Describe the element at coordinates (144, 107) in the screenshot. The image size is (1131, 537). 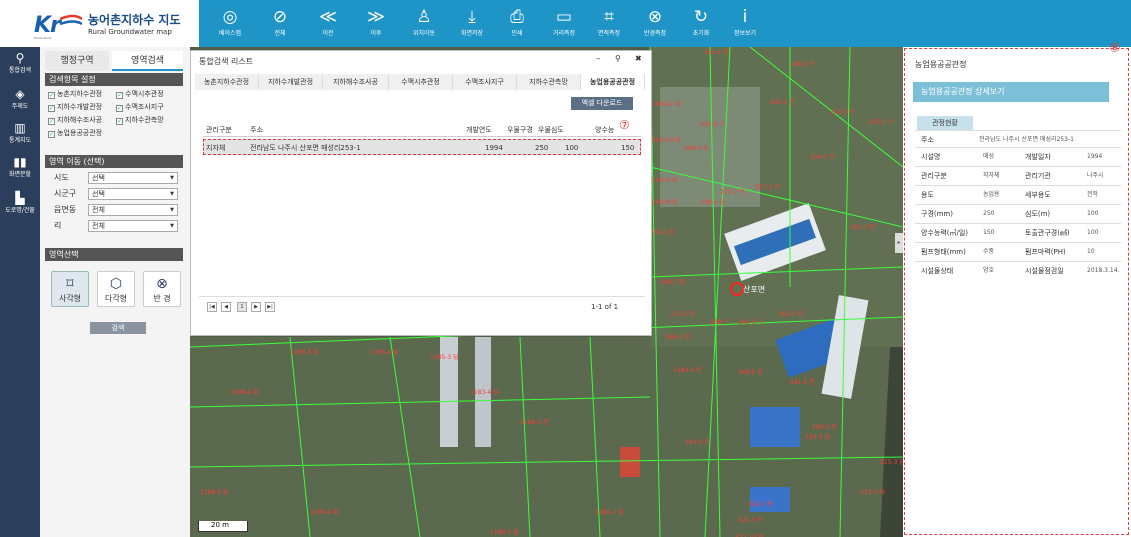
I see `check-label: 수맥조사지구` at that location.